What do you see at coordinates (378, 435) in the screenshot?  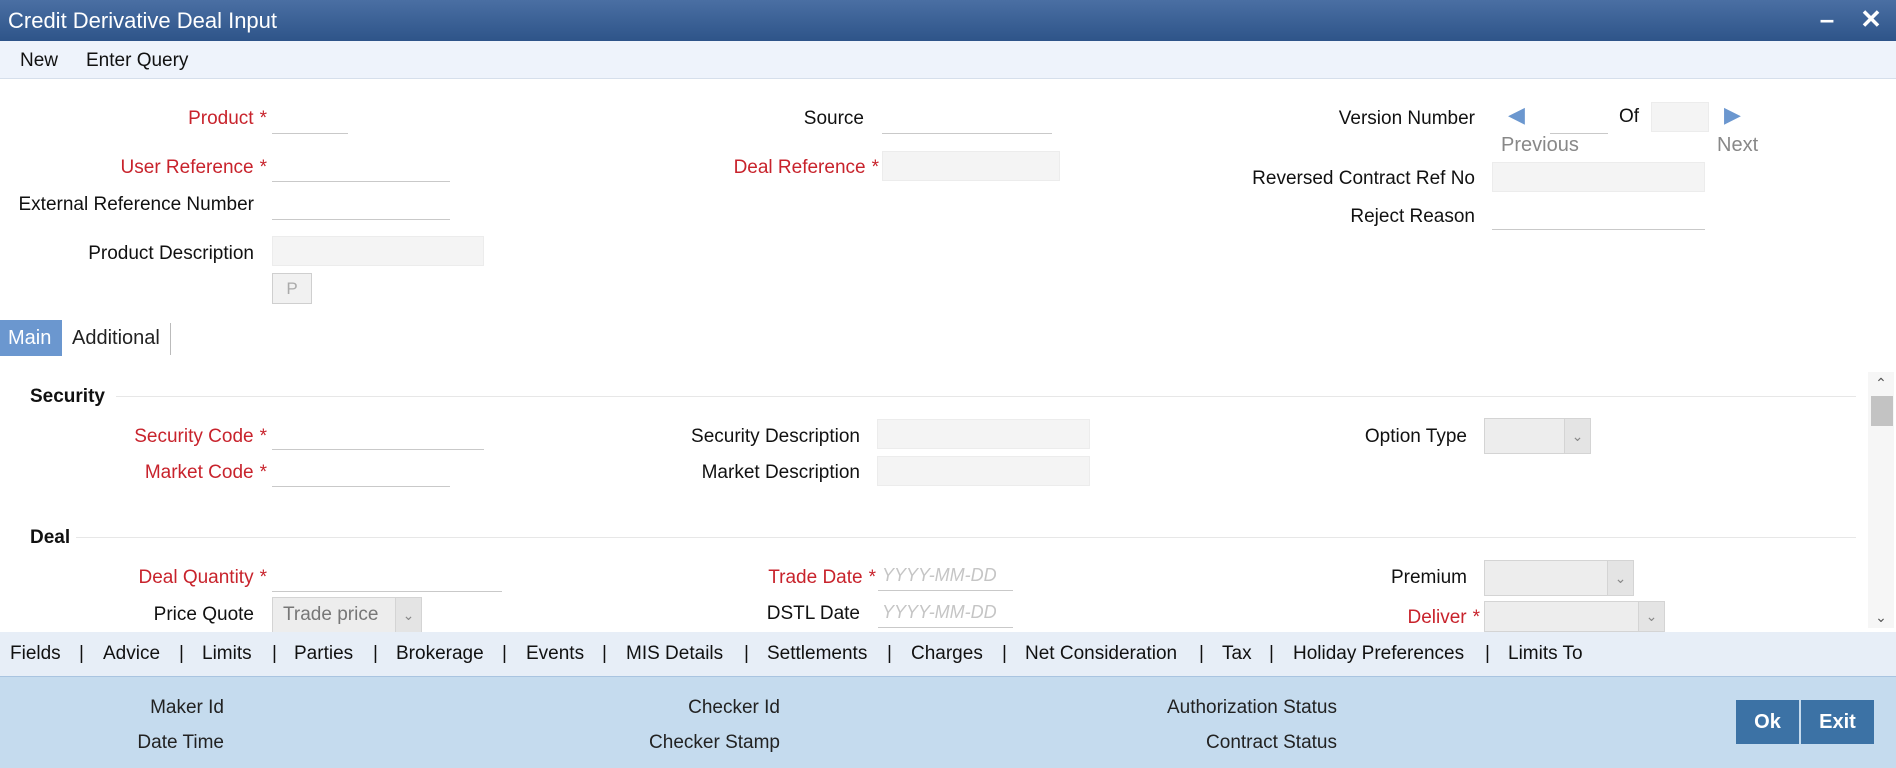 I see `security-code-input` at bounding box center [378, 435].